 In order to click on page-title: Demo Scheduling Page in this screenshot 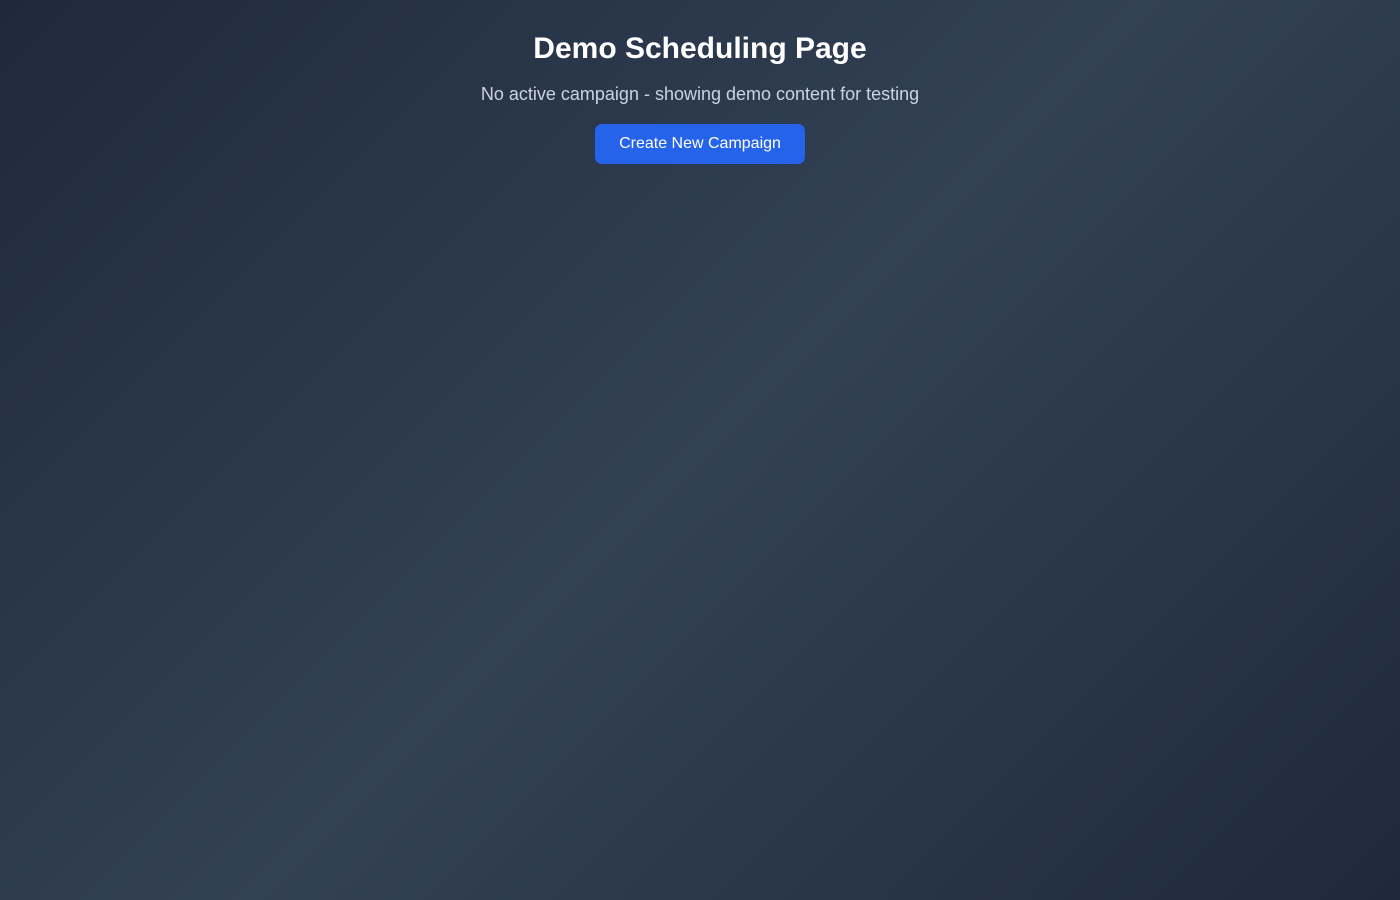, I will do `click(700, 48)`.